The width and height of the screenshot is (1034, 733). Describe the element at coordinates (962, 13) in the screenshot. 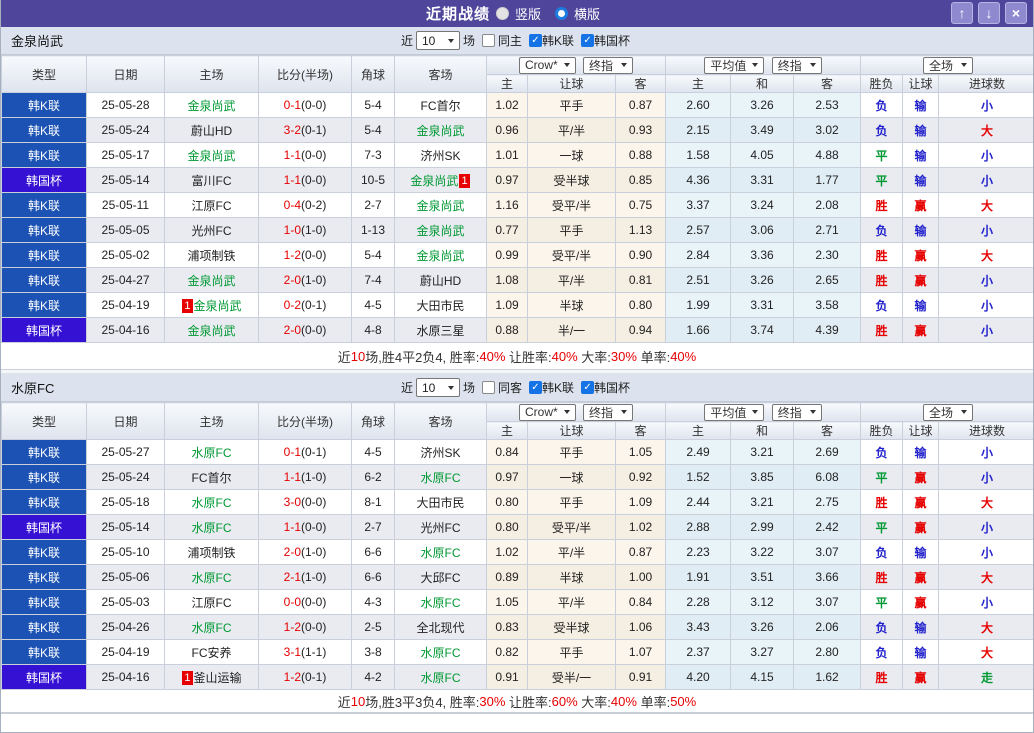

I see `move-up-button: ↑` at that location.